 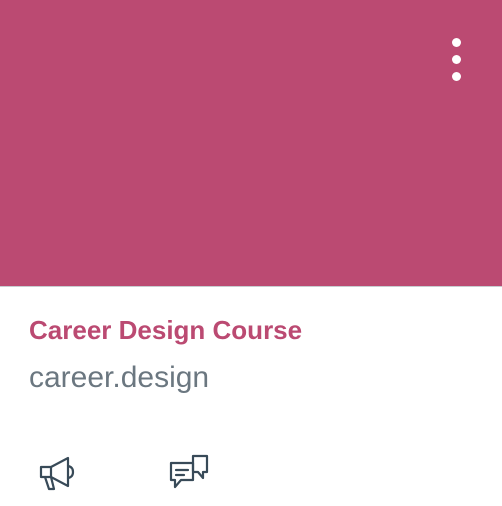 What do you see at coordinates (58, 473) in the screenshot?
I see `megaphone-icon` at bounding box center [58, 473].